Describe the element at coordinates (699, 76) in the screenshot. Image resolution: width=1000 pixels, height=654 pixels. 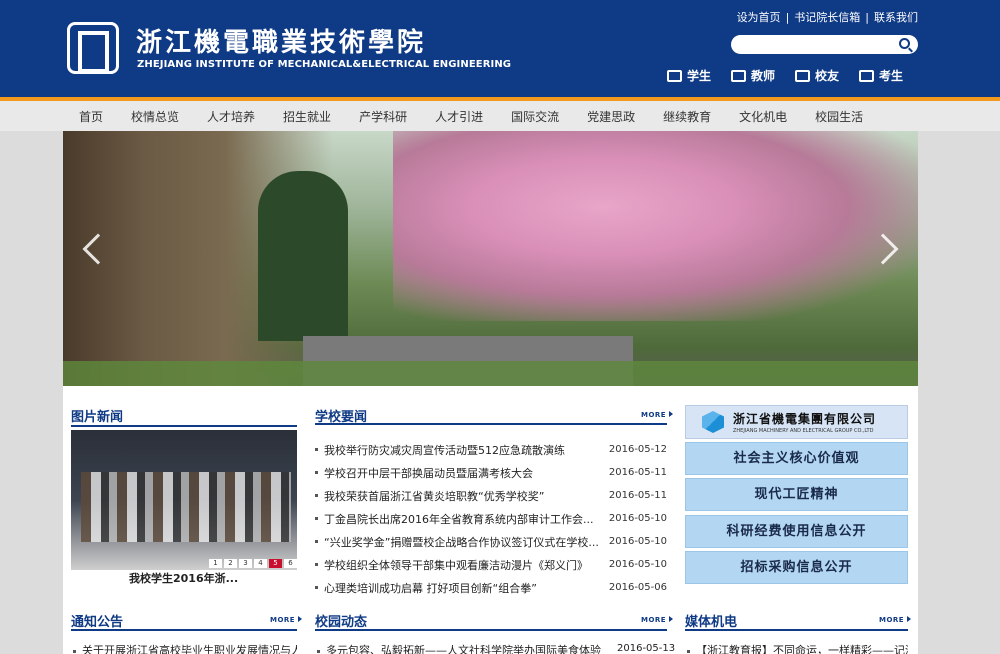
I see `audience-label: 学生` at that location.